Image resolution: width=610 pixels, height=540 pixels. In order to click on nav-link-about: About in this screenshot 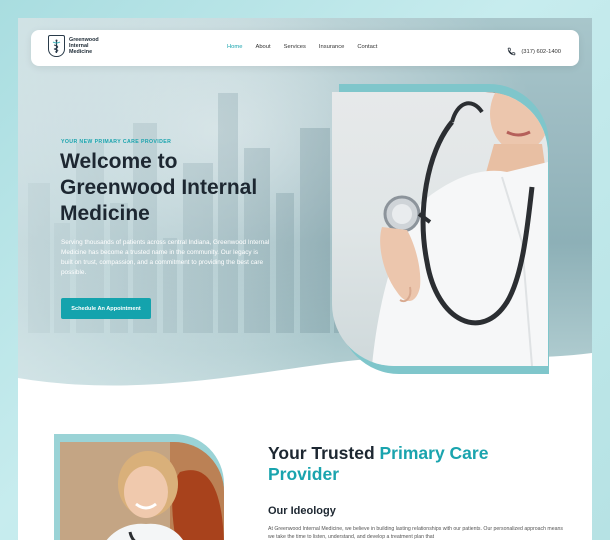, I will do `click(262, 47)`.